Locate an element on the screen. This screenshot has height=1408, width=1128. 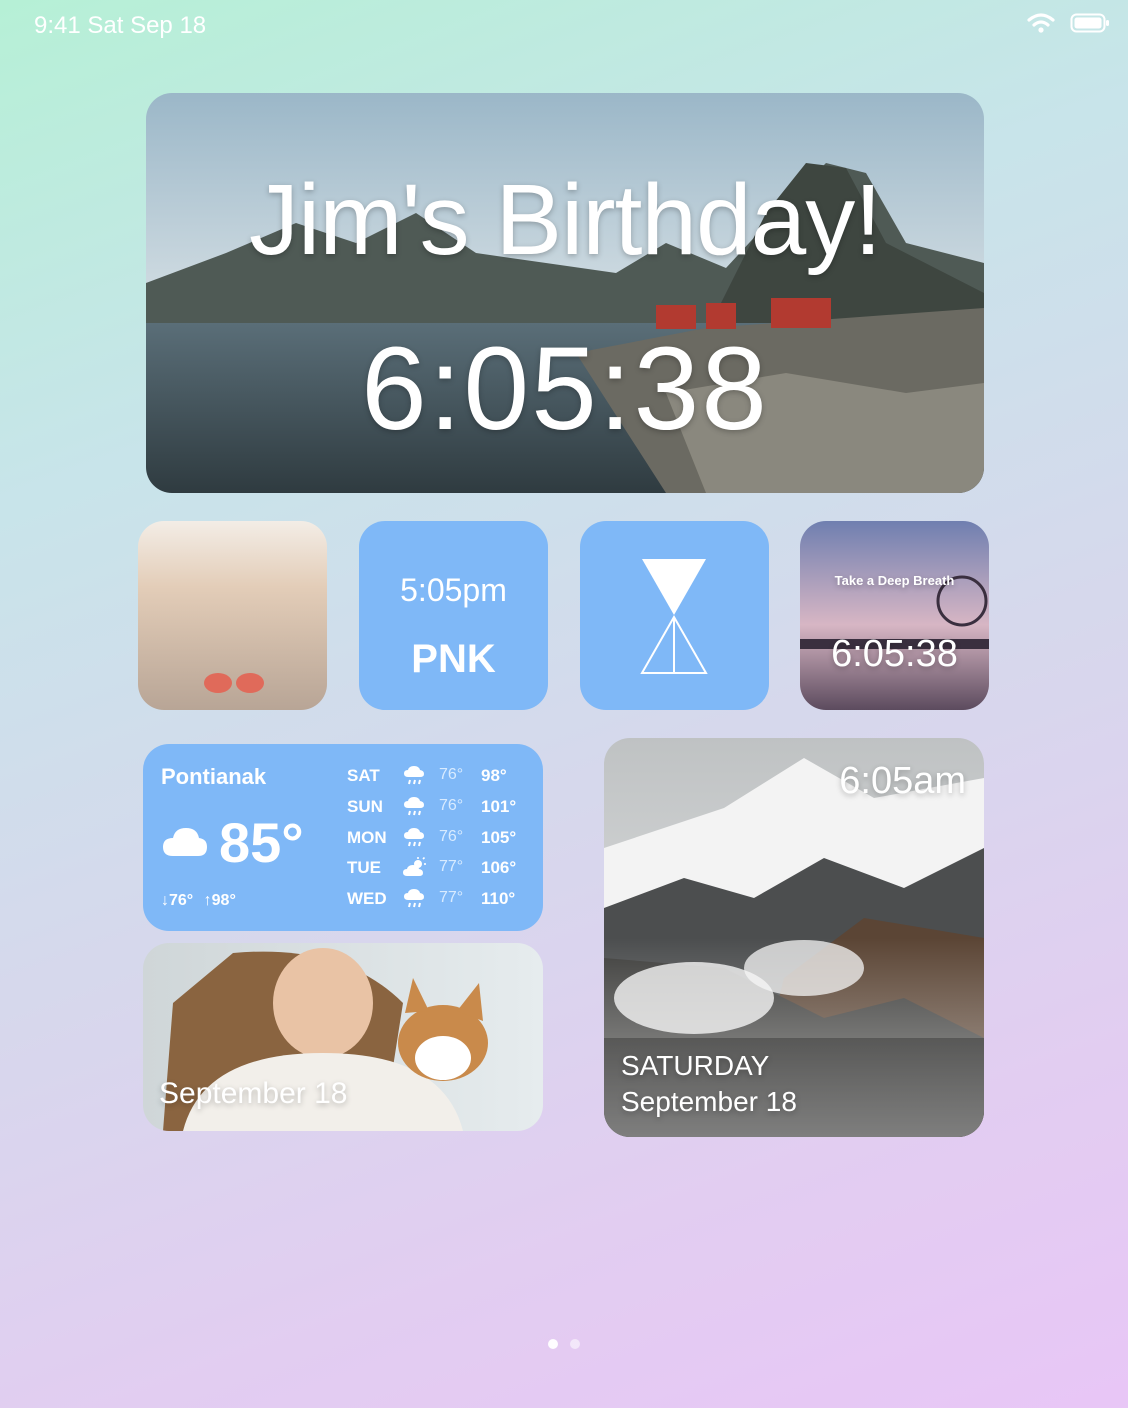
forecast-day: WED is located at coordinates (367, 898).